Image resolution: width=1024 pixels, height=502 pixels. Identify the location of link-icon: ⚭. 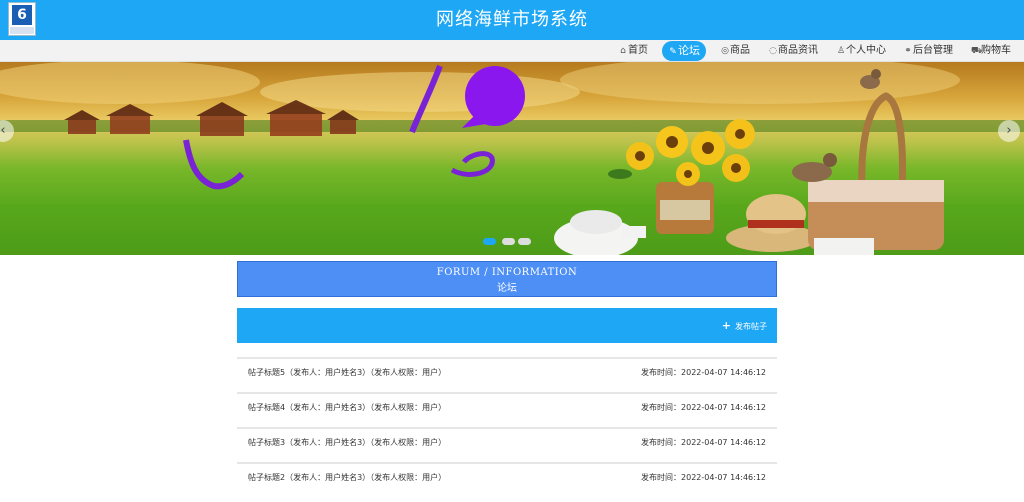
(908, 51).